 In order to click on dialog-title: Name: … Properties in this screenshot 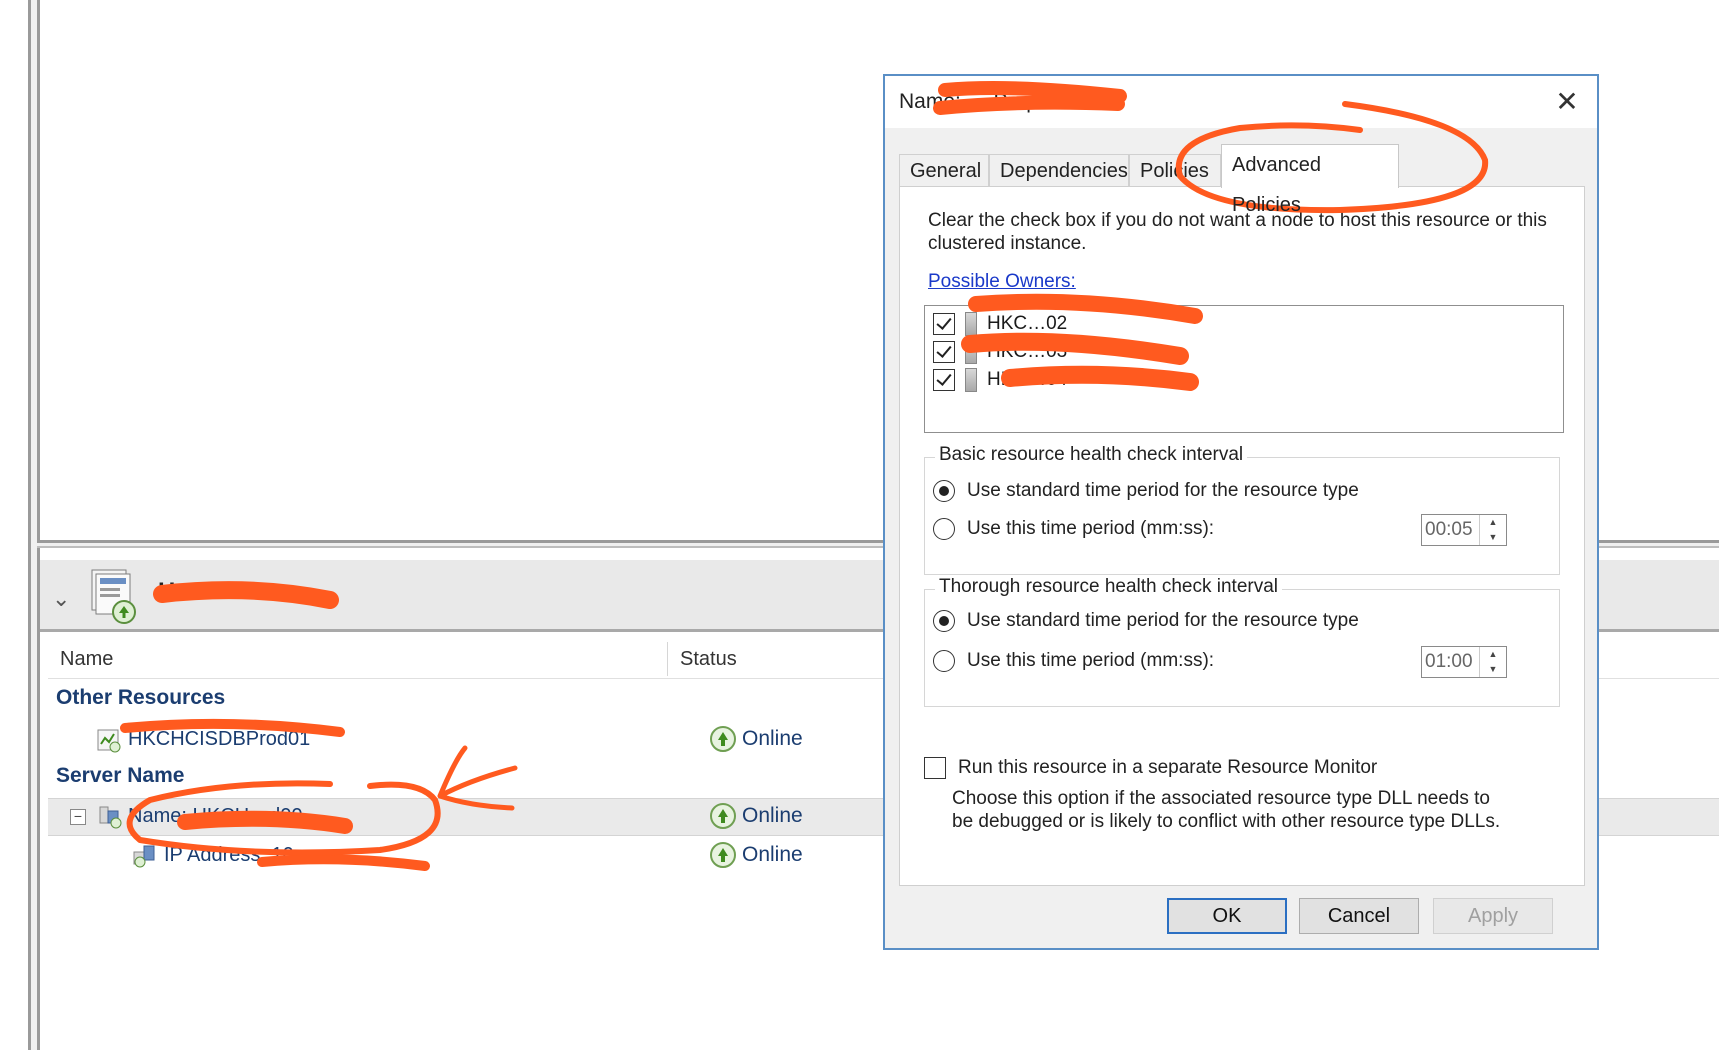, I will do `click(994, 101)`.